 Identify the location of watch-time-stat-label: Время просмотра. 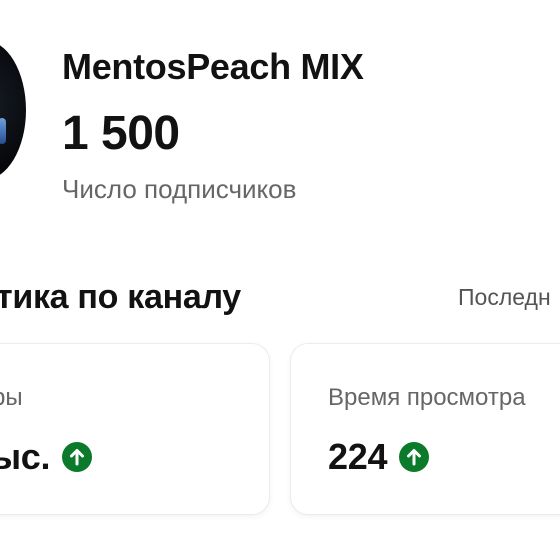
(427, 397).